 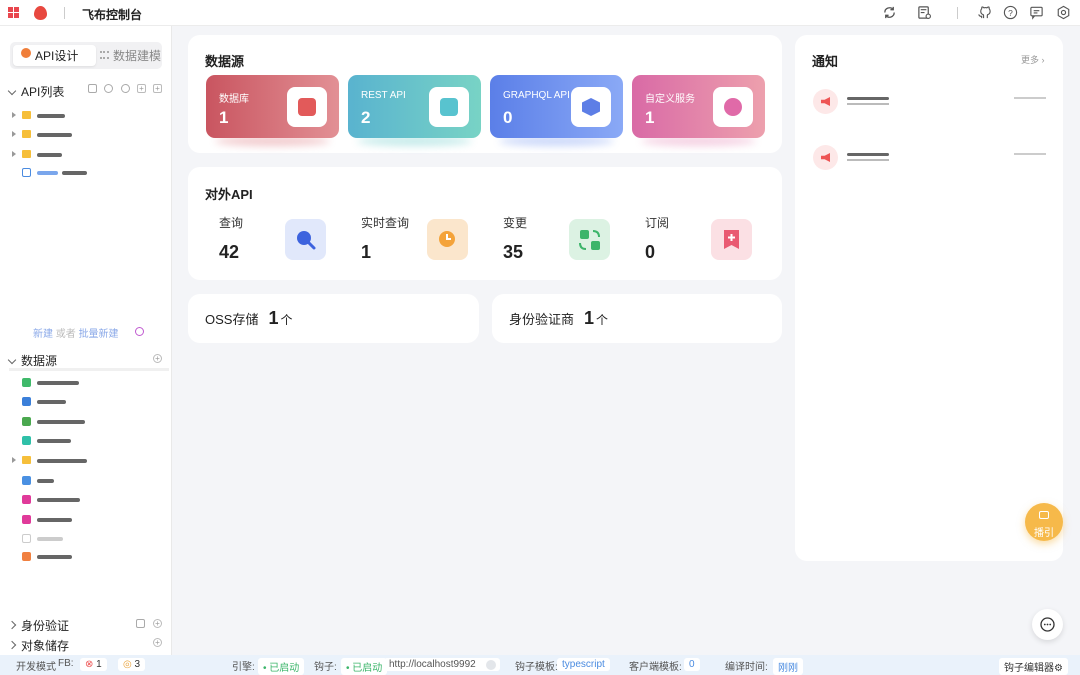 I want to click on app-title: 飞布控制台, so click(x=112, y=15).